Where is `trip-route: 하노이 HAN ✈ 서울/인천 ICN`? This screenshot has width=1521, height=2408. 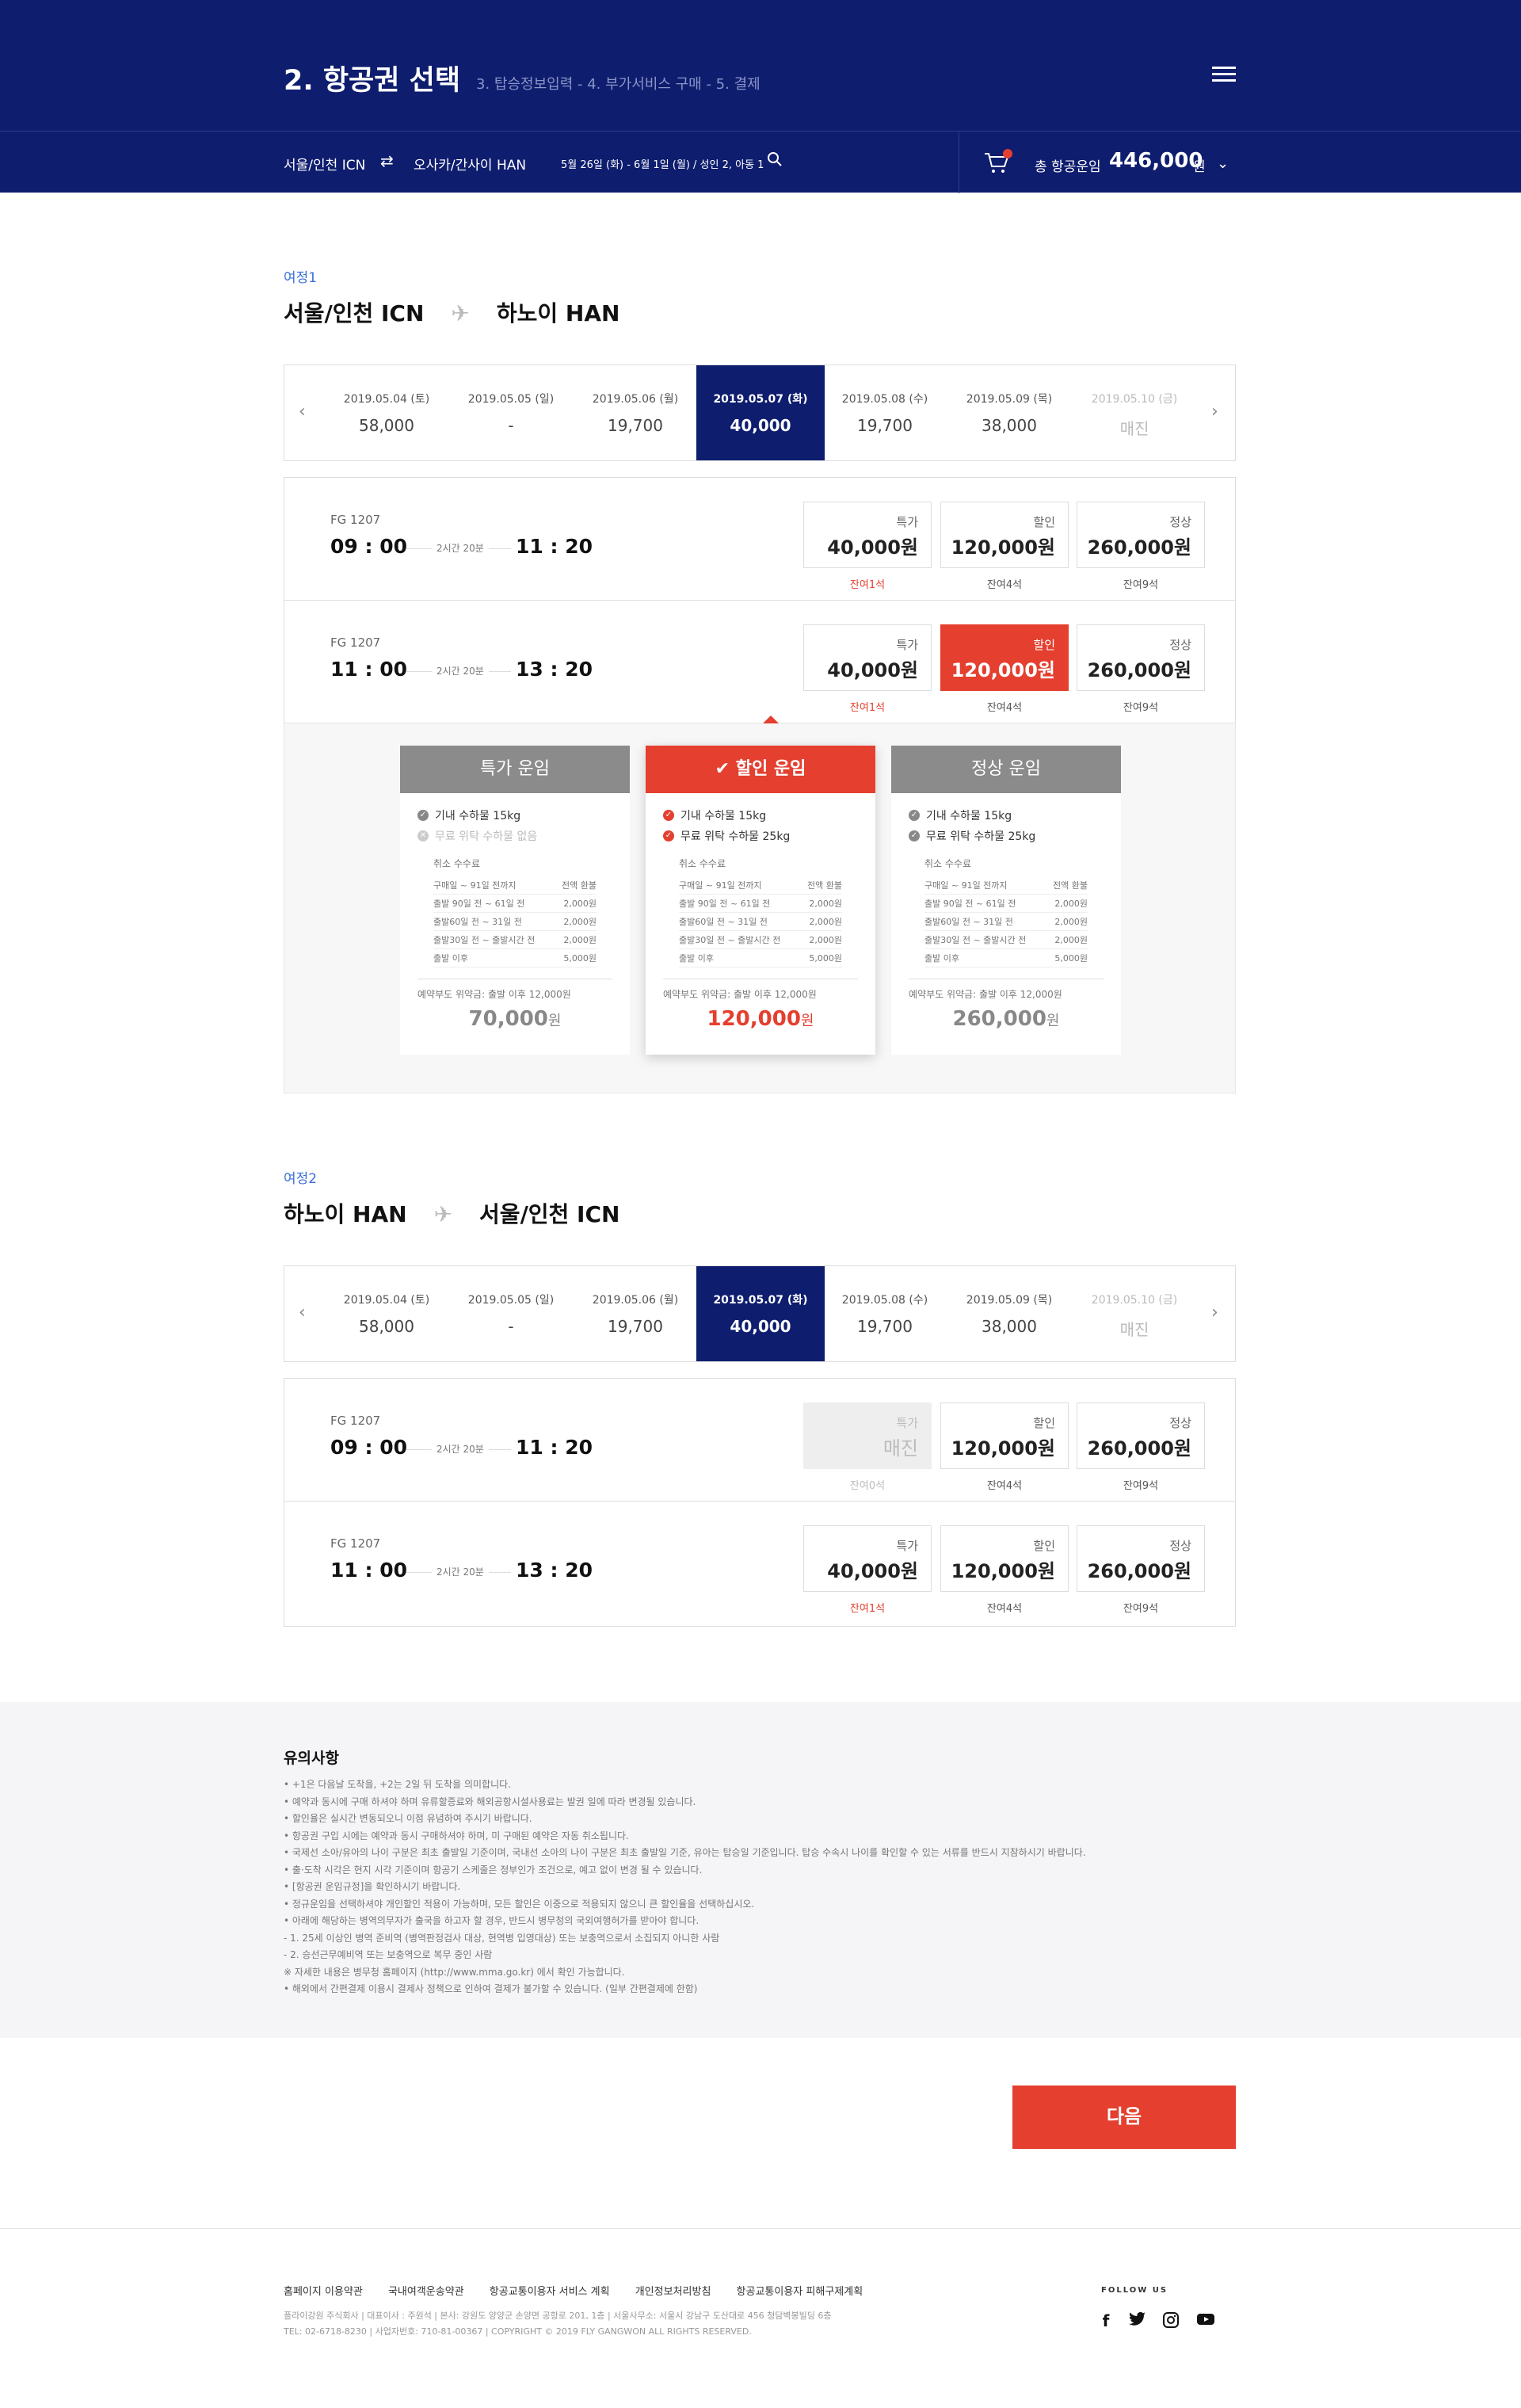
trip-route: 하노이 HAN ✈ 서울/인천 ICN is located at coordinates (451, 1213).